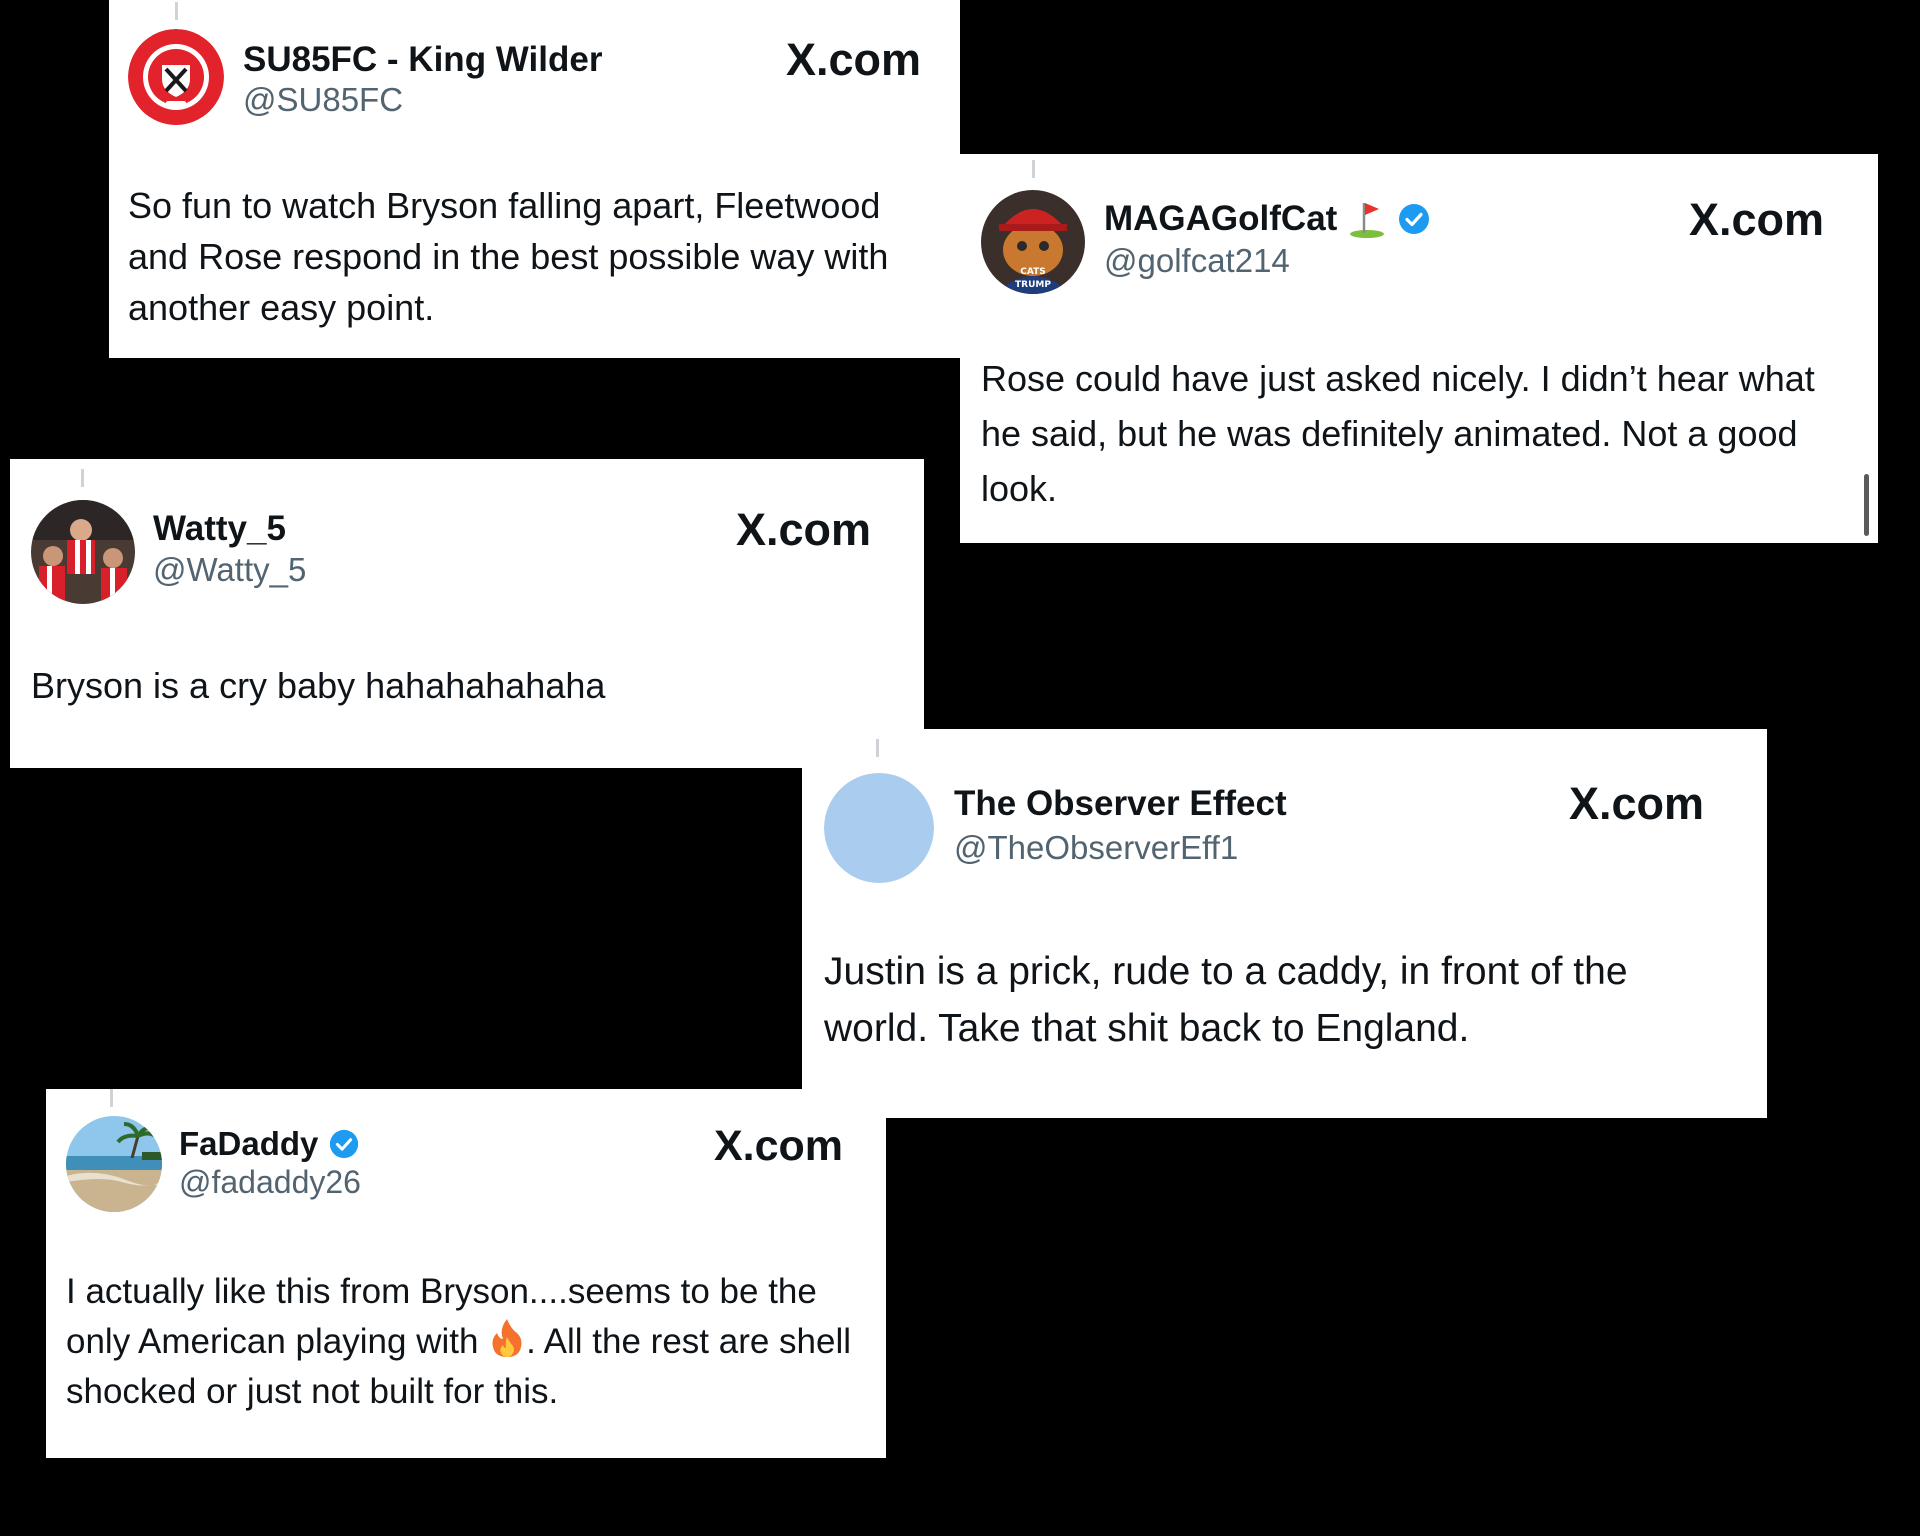 Image resolution: width=1920 pixels, height=1536 pixels. What do you see at coordinates (323, 100) in the screenshot?
I see `handle: @SU85FC` at bounding box center [323, 100].